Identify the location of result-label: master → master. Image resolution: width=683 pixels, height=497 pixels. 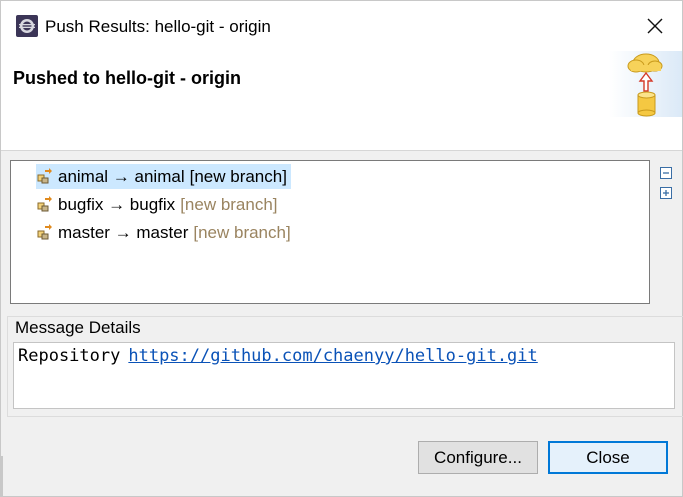
(123, 232).